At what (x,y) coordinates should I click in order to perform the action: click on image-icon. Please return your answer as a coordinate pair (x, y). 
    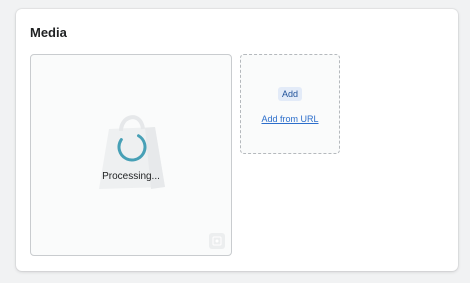
    Looking at the image, I should click on (217, 241).